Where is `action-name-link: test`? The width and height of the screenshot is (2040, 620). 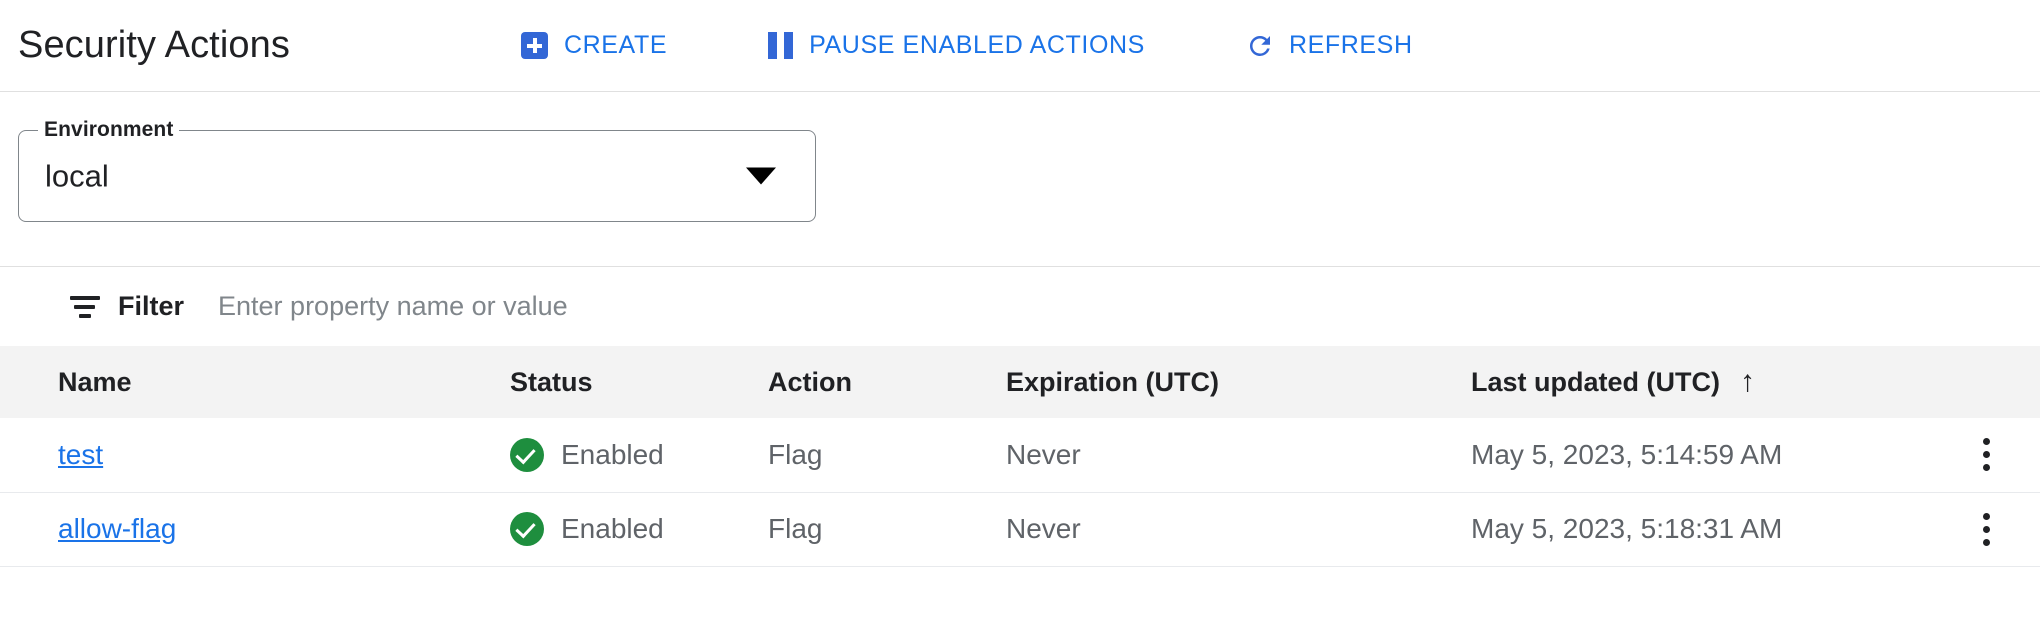
action-name-link: test is located at coordinates (80, 454).